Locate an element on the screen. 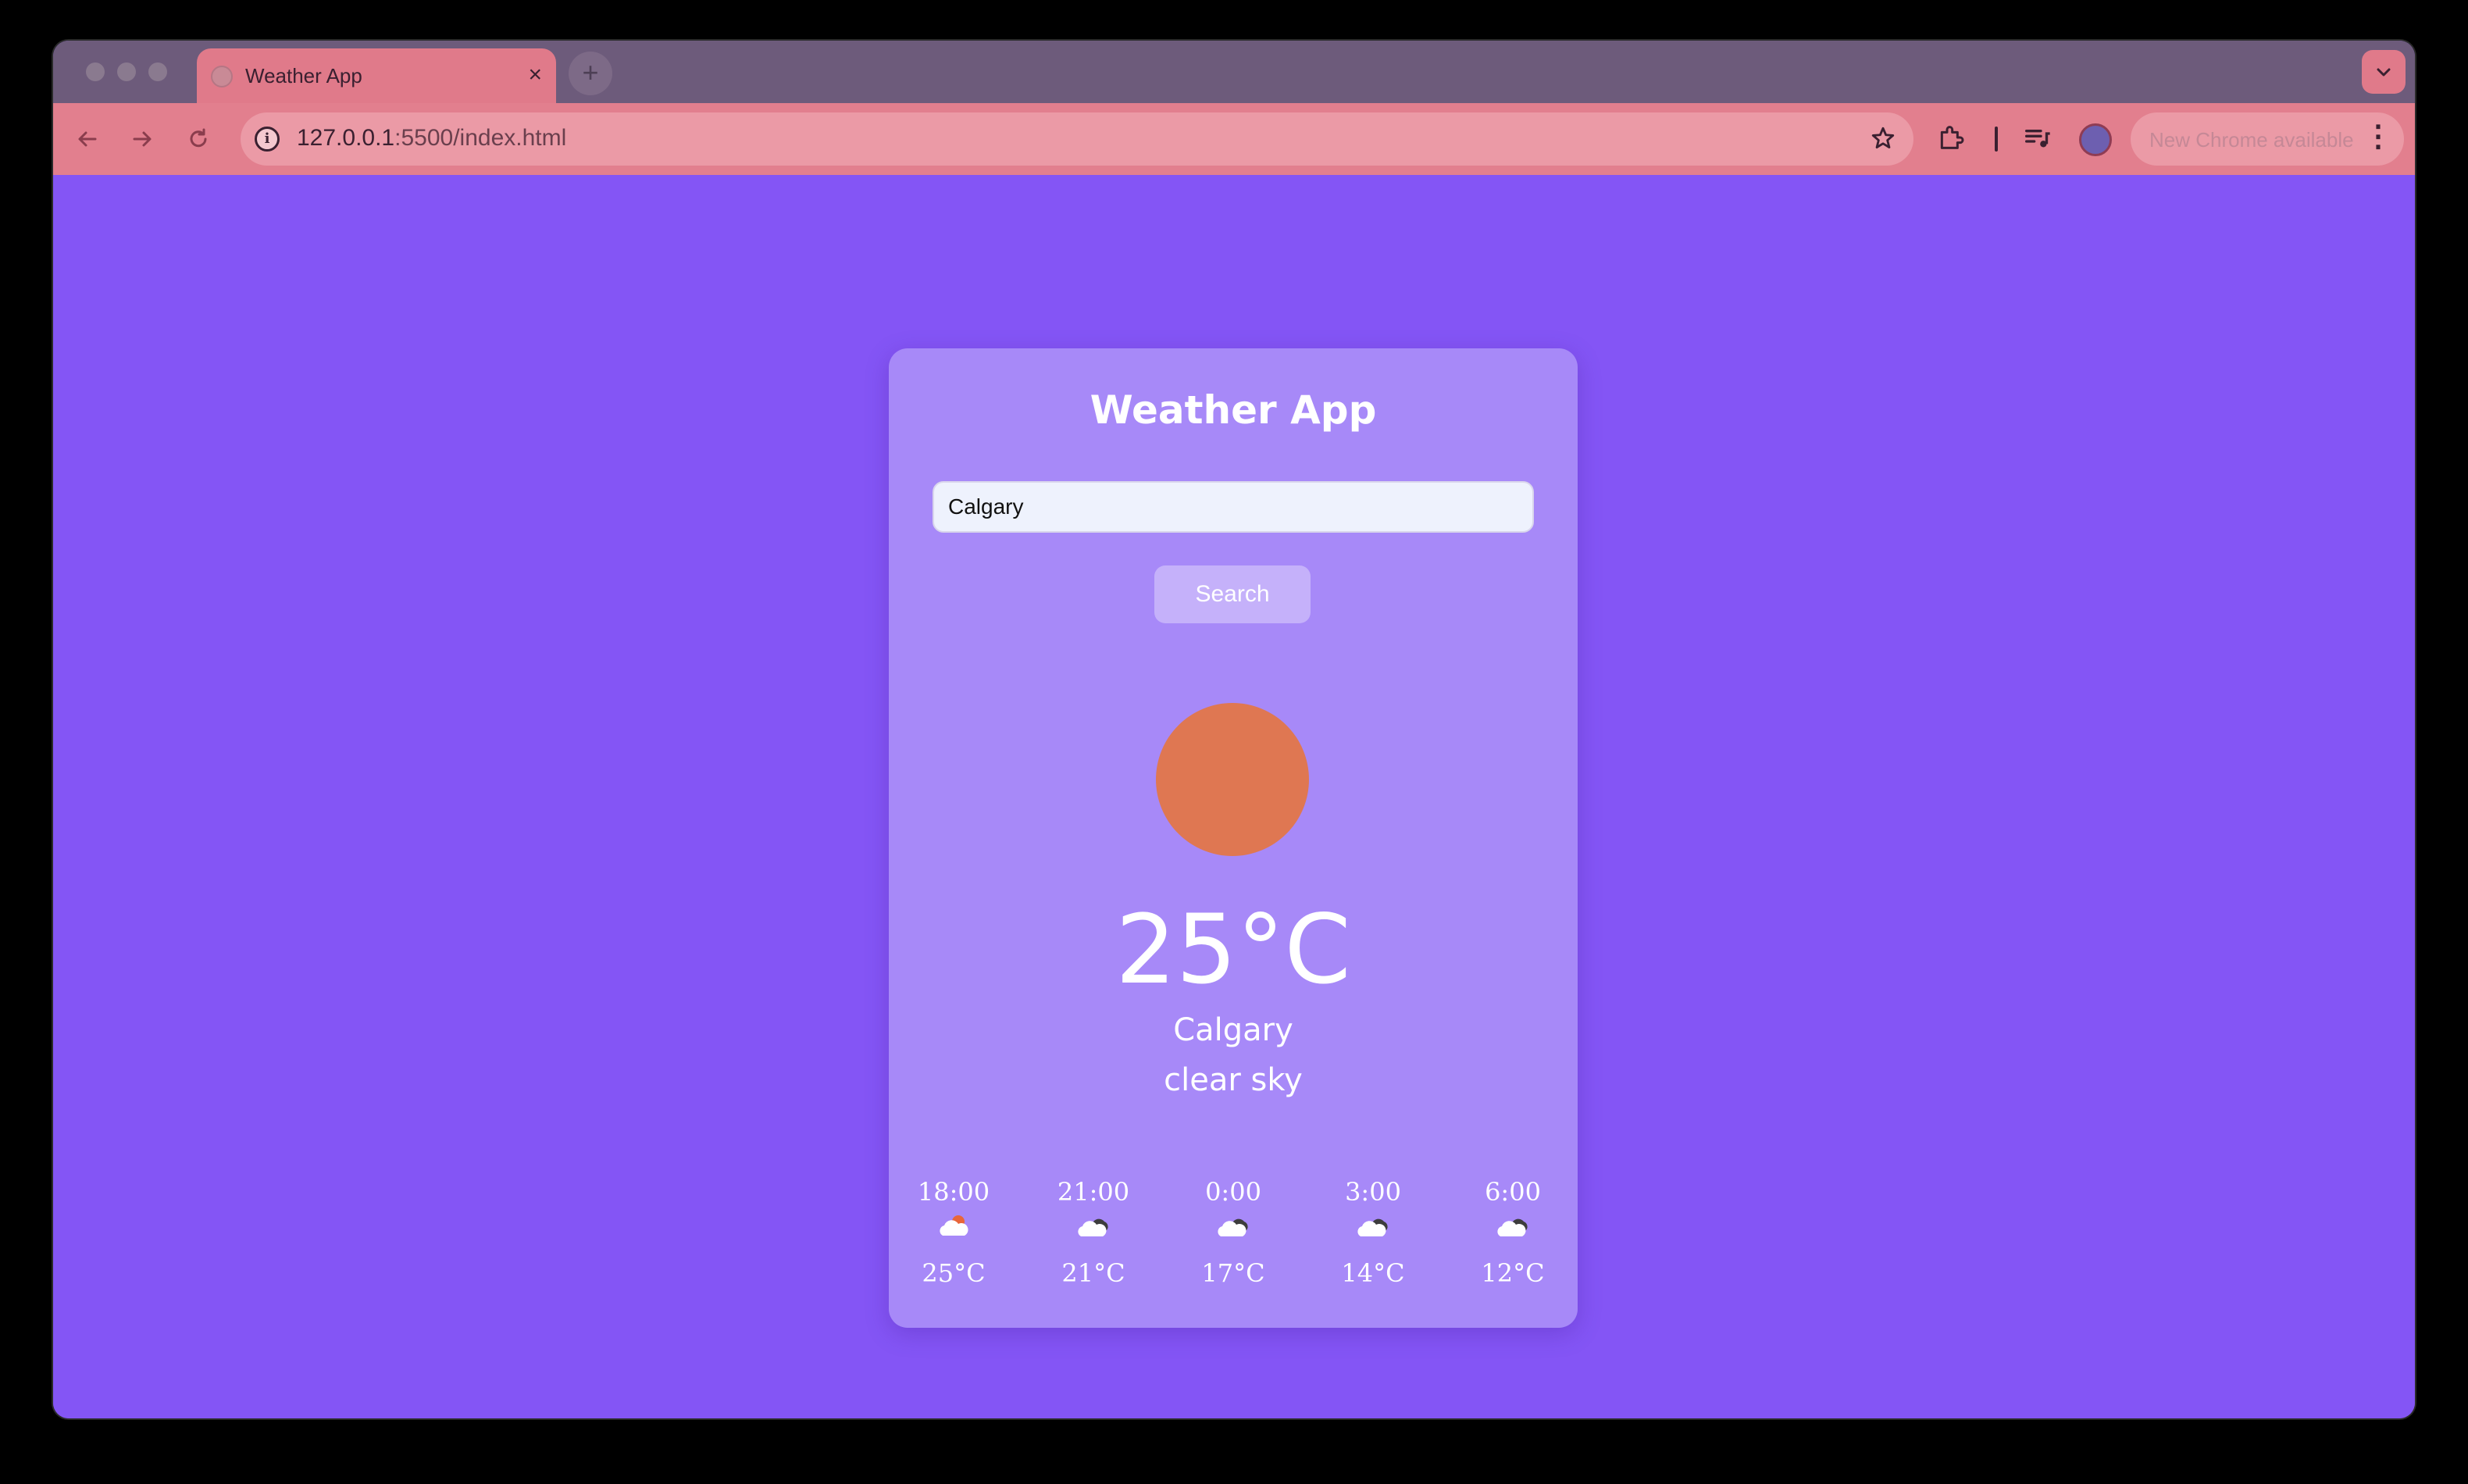 This screenshot has height=1484, width=2468. browser-toolbar: i 127.0.0.1:5500/index.html New Chrome a is located at coordinates (1234, 139).